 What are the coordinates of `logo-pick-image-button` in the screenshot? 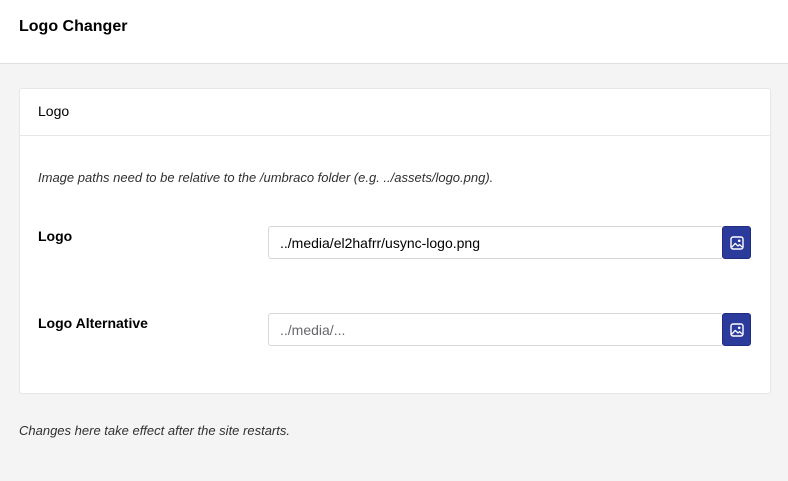 It's located at (736, 242).